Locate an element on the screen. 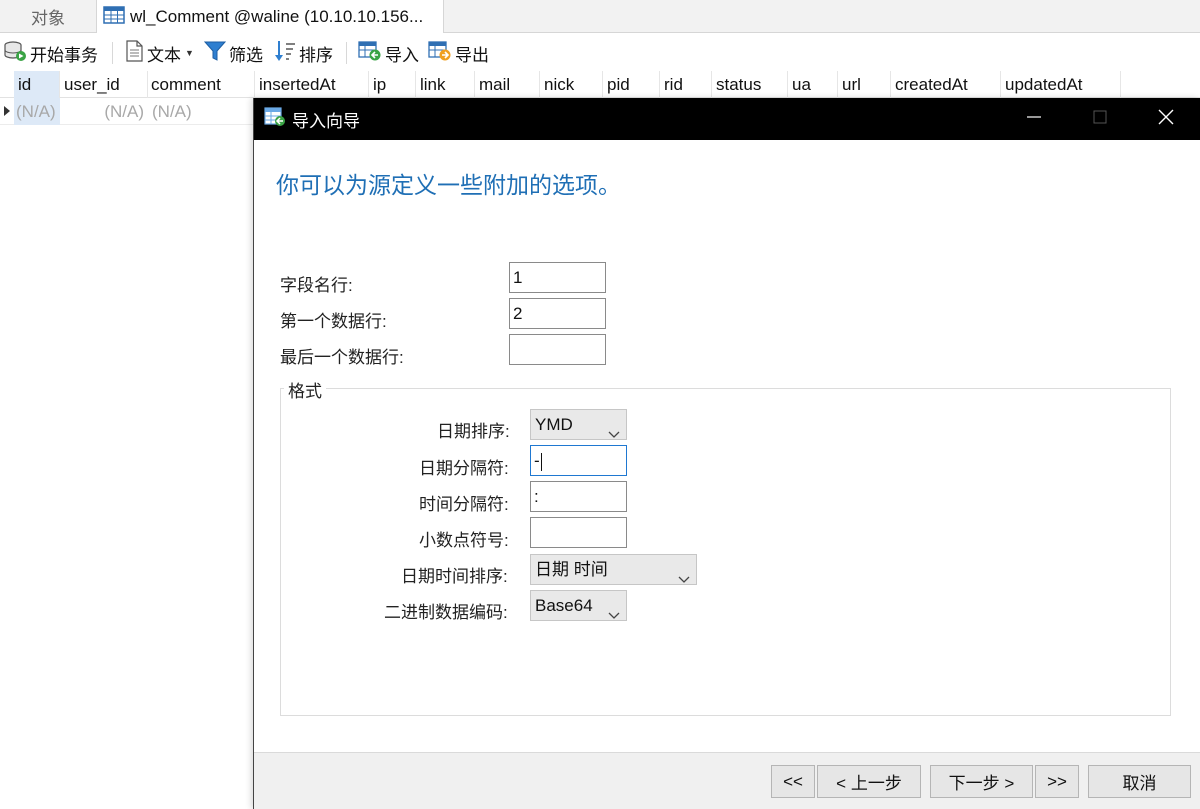 The height and width of the screenshot is (809, 1200). last-data-row-label: 最后一个数据行: is located at coordinates (342, 357).